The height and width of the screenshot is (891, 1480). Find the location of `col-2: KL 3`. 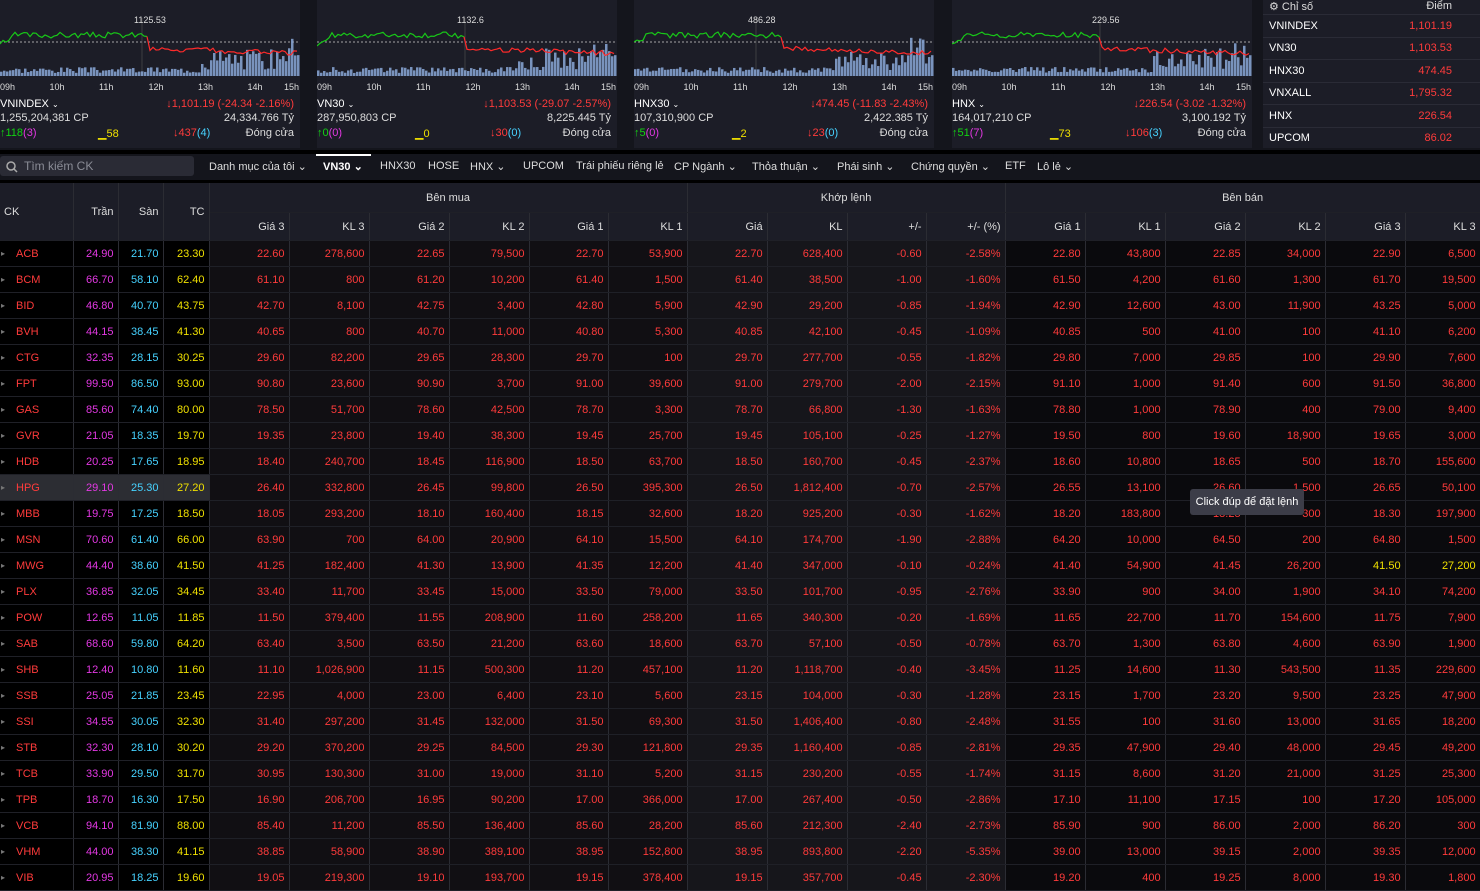

col-2: KL 3 is located at coordinates (329, 226).